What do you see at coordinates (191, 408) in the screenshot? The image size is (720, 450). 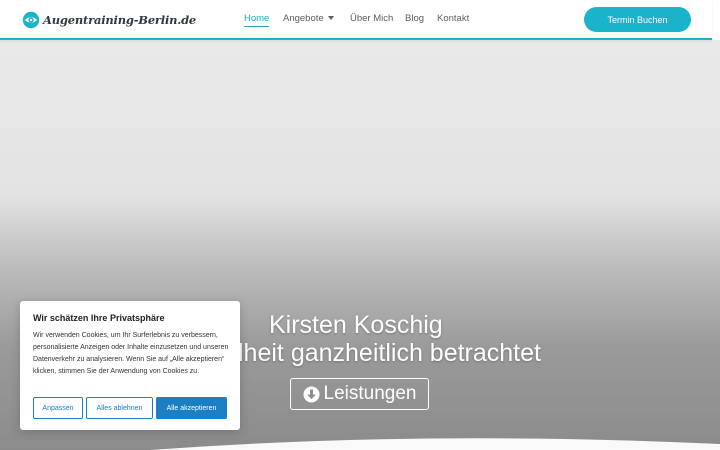 I see `cookie-accept-all-button: Alle akzeptieren` at bounding box center [191, 408].